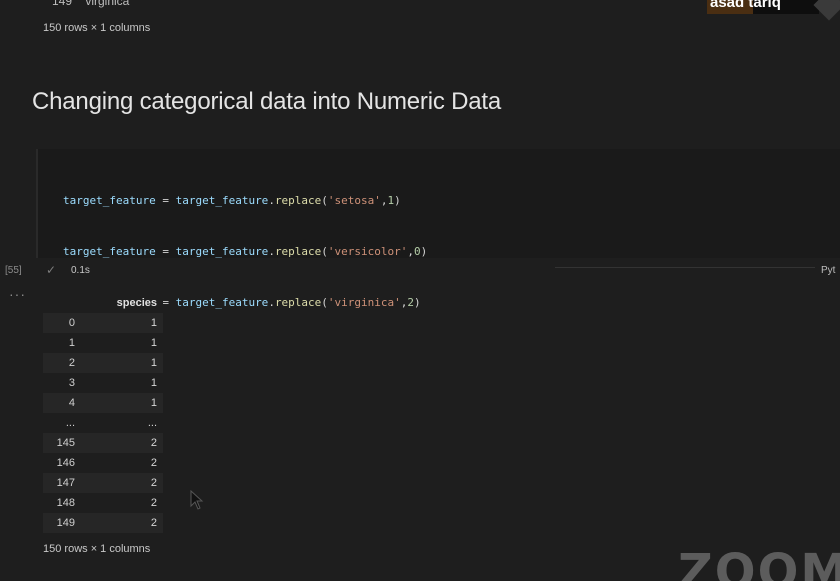 This screenshot has height=581, width=840. I want to click on execution-count: [55], so click(13, 270).